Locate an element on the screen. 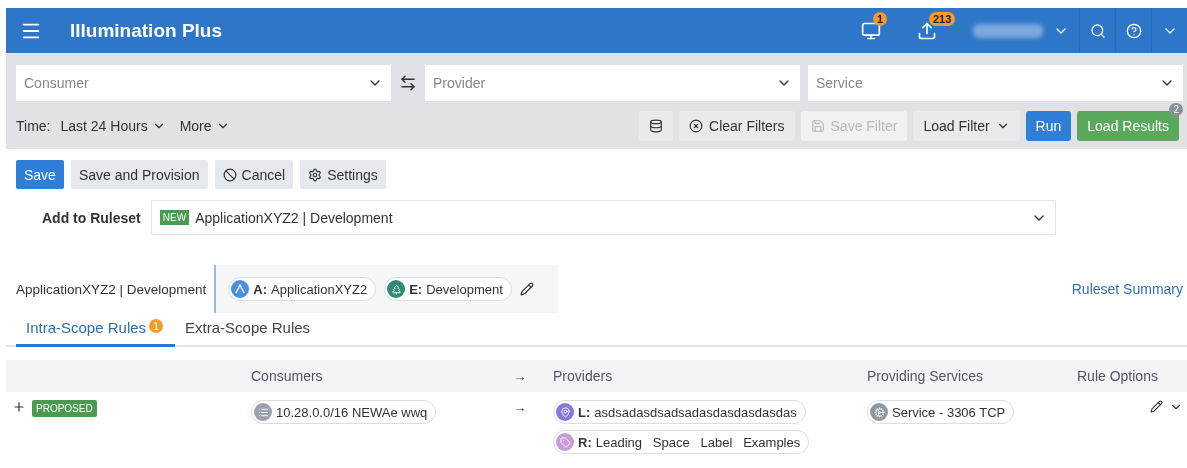  ruleset-select: NEW ApplicationXYZ2 | Development is located at coordinates (603, 217).